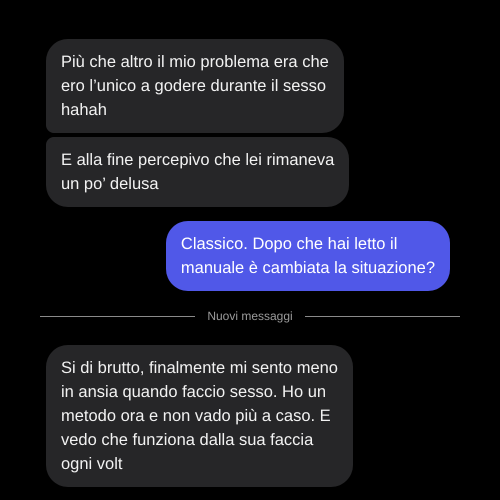 The image size is (500, 500). What do you see at coordinates (250, 316) in the screenshot?
I see `divider-label: Nuovi messaggi` at bounding box center [250, 316].